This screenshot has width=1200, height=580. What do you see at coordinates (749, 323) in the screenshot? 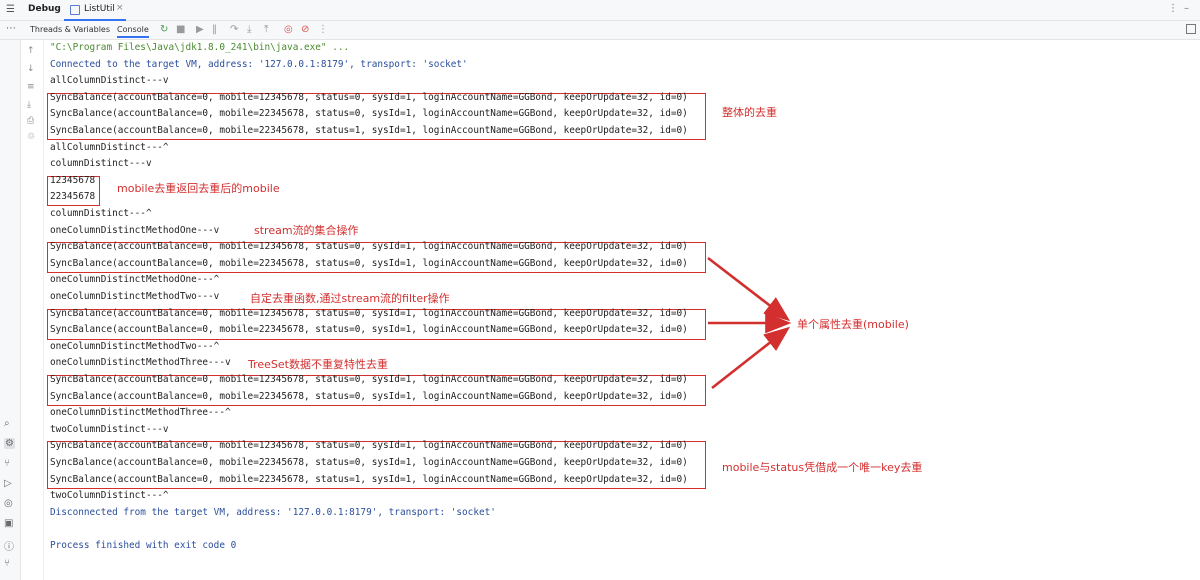
I see `arrow-overlay` at bounding box center [749, 323].